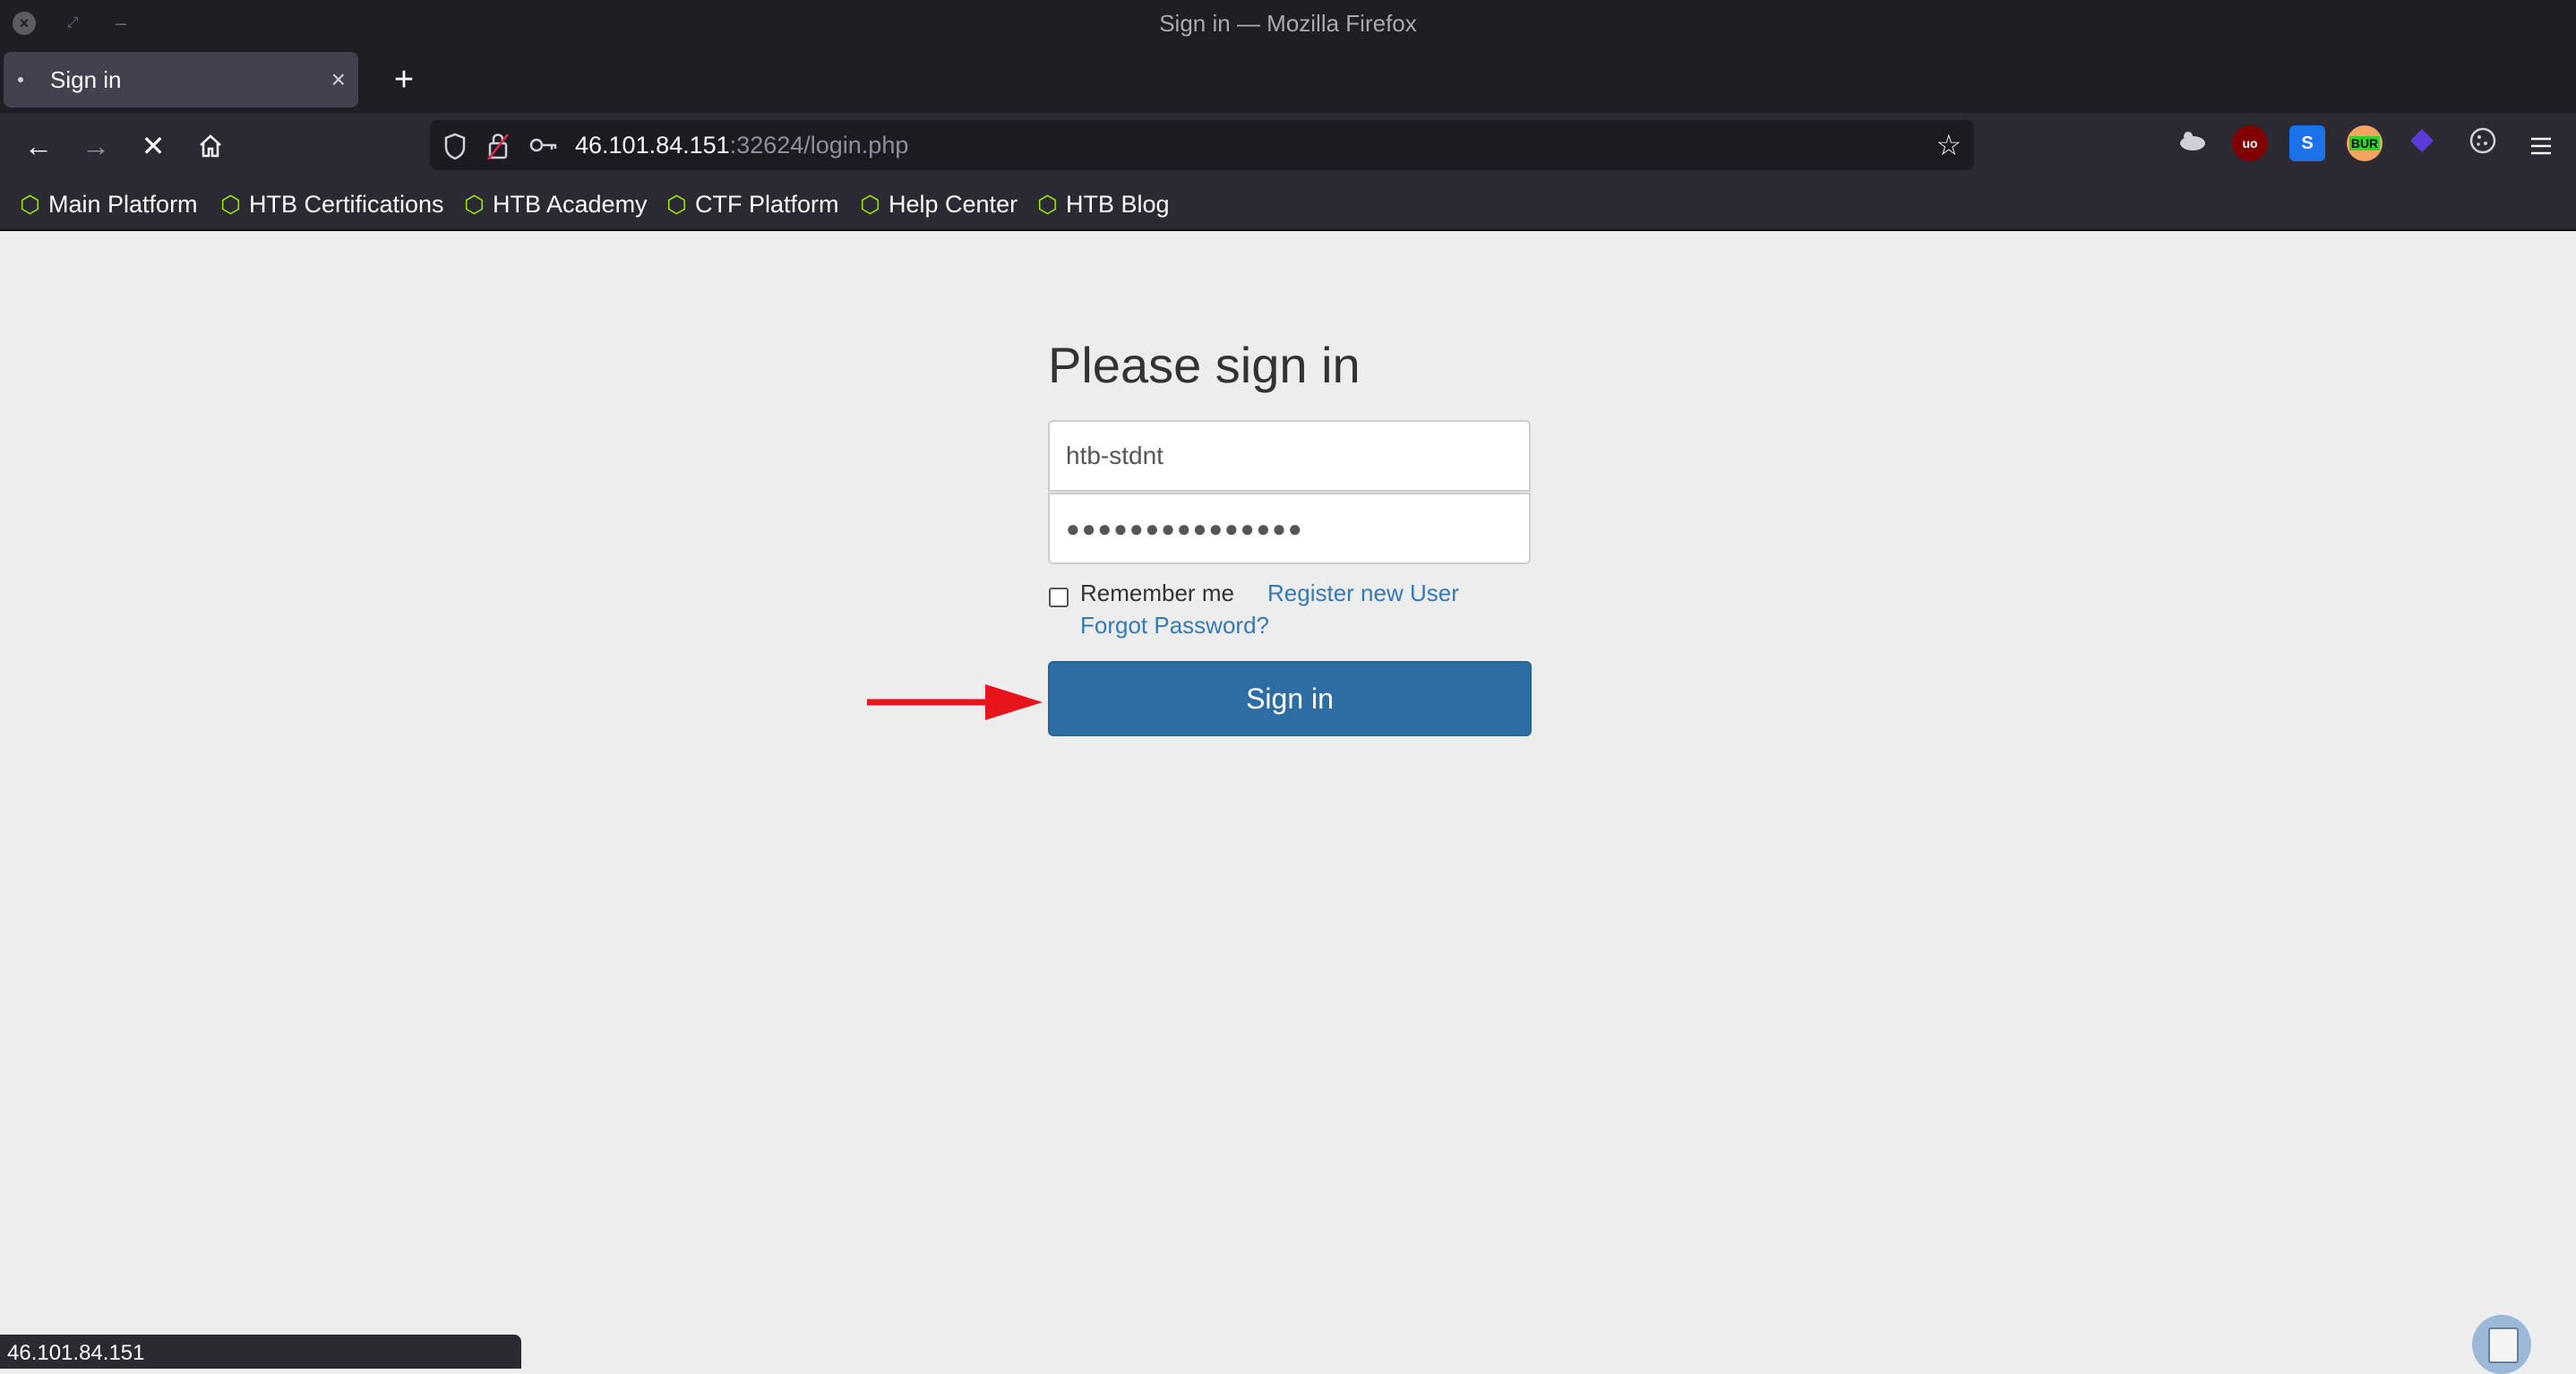 The width and height of the screenshot is (2576, 1374). What do you see at coordinates (2422, 143) in the screenshot?
I see `diamond-extension-icon` at bounding box center [2422, 143].